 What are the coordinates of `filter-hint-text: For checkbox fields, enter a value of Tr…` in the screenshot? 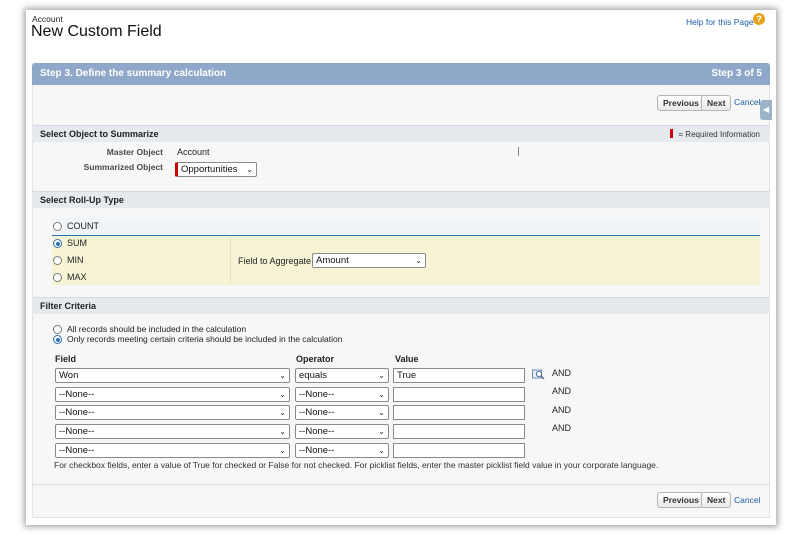 It's located at (356, 465).